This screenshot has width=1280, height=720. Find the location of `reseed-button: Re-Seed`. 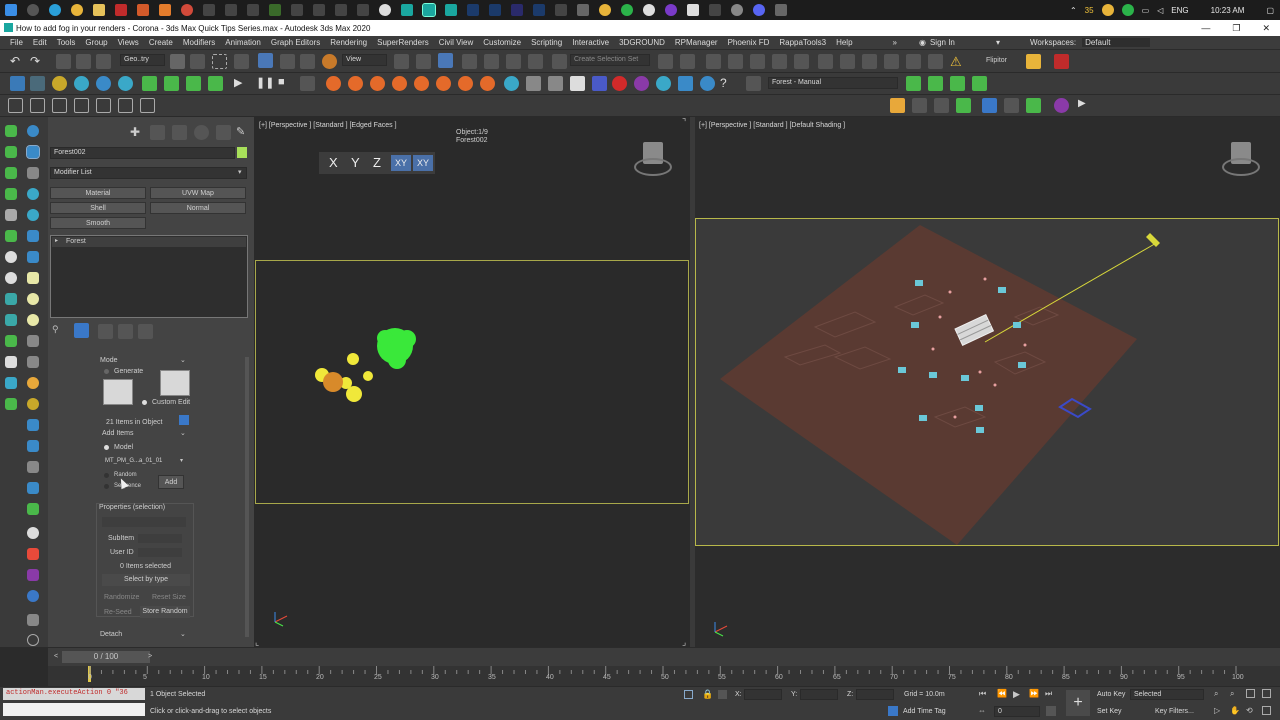

reseed-button: Re-Seed is located at coordinates (118, 612).